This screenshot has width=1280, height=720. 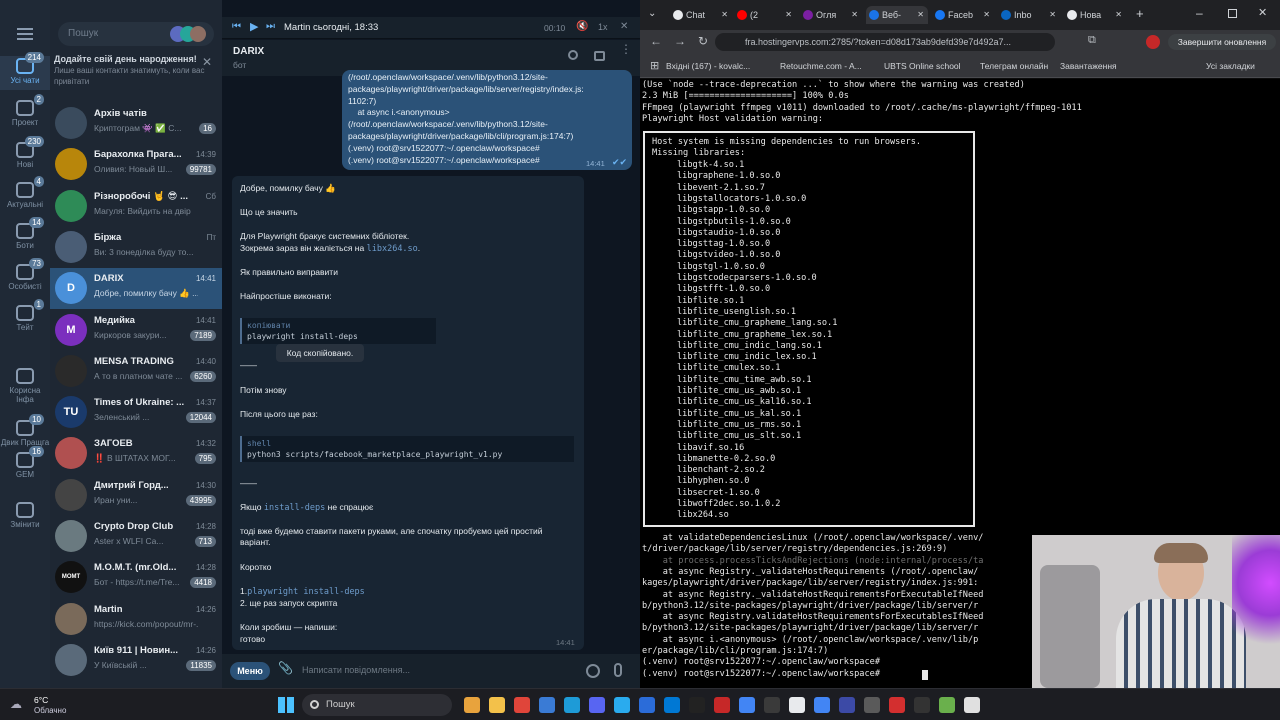 I want to click on chat-list-item: M Медийка 14:41 Киркоров закури... 7189, so click(x=136, y=330).